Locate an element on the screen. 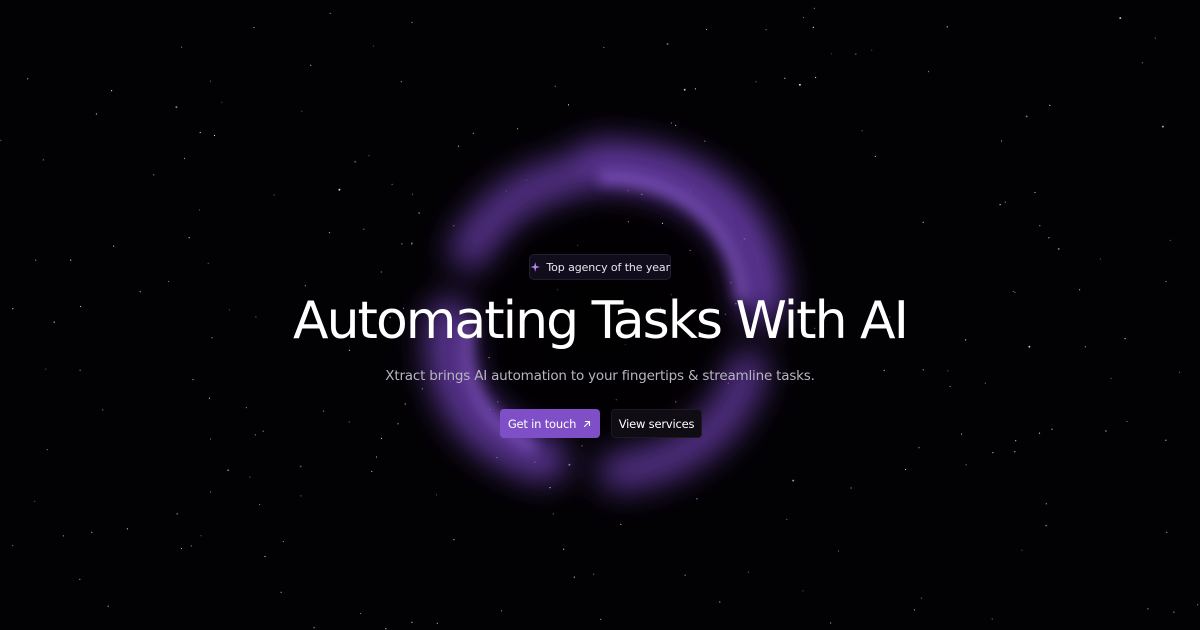 This screenshot has height=630, width=1200. get-in-touch-button: Get in touch is located at coordinates (550, 423).